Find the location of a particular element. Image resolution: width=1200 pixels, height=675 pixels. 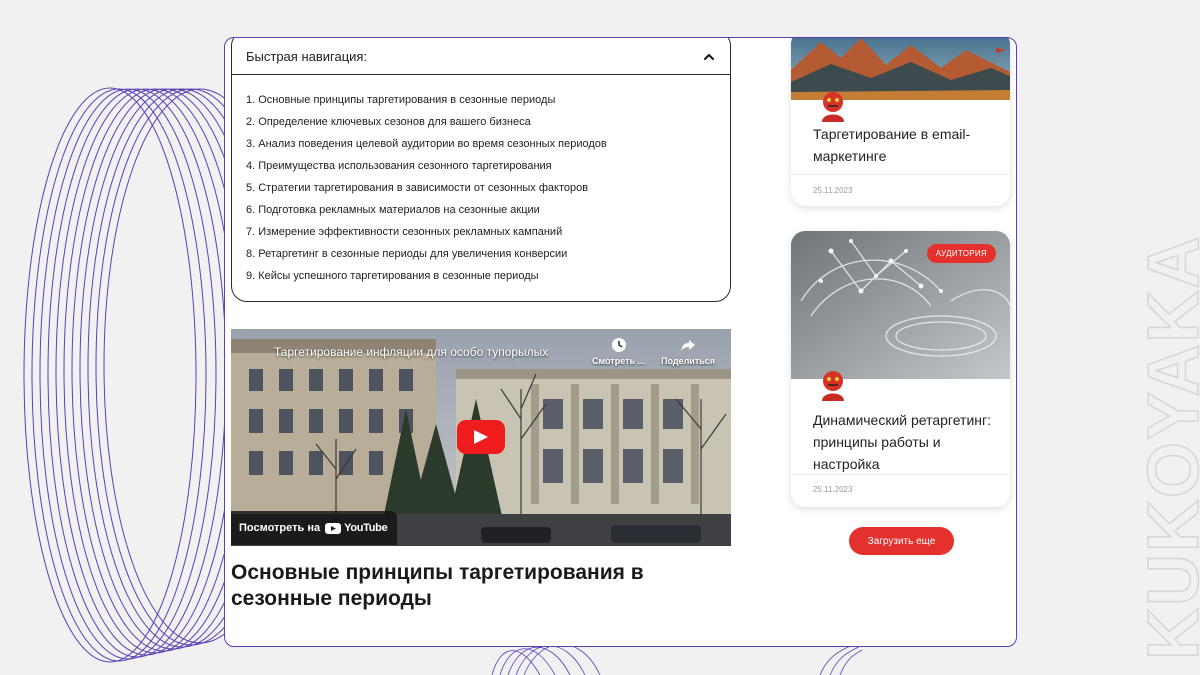

quick-navigation-header: Быстрая навигация: is located at coordinates (481, 56).